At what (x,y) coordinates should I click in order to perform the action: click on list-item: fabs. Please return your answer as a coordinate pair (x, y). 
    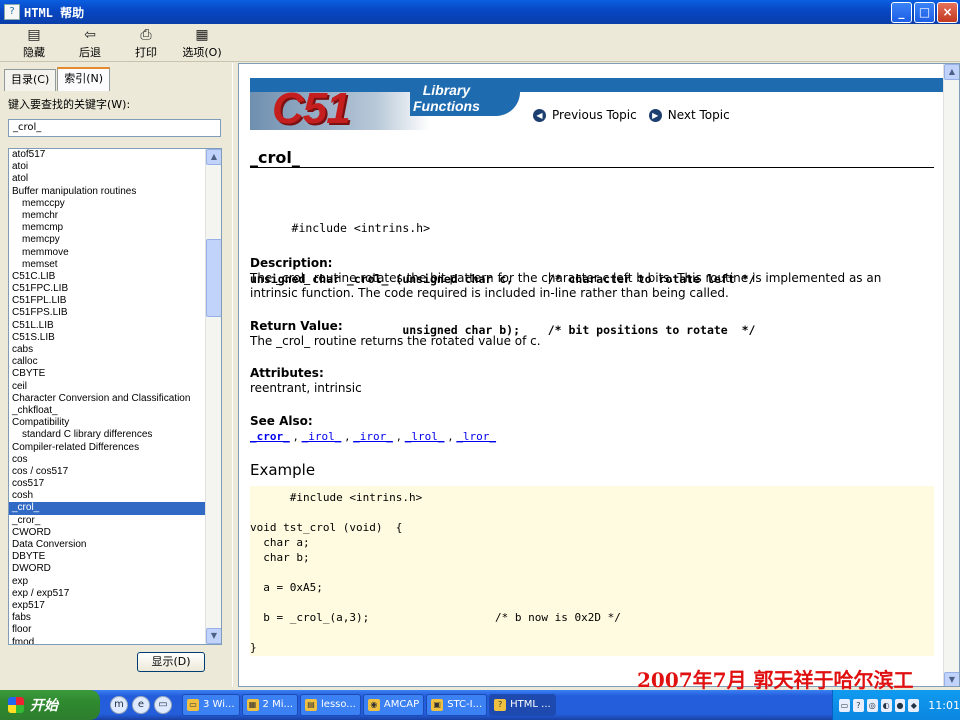
    Looking at the image, I should click on (107, 618).